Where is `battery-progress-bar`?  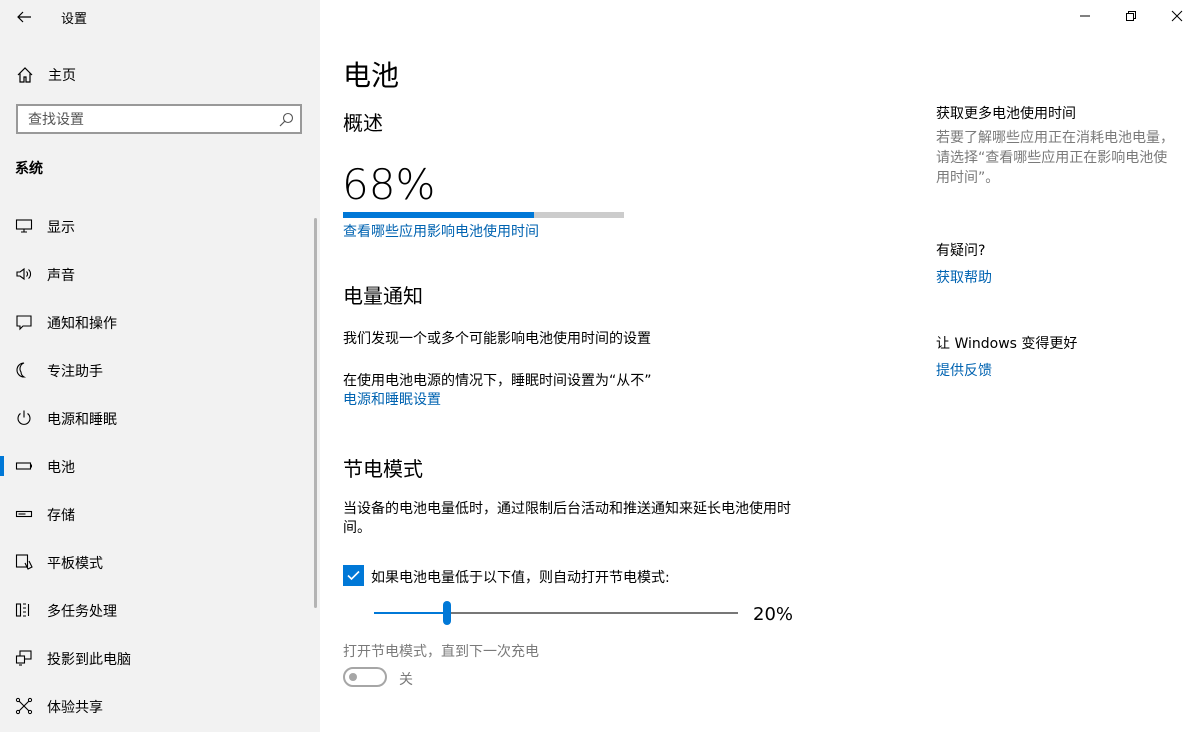 battery-progress-bar is located at coordinates (483, 215).